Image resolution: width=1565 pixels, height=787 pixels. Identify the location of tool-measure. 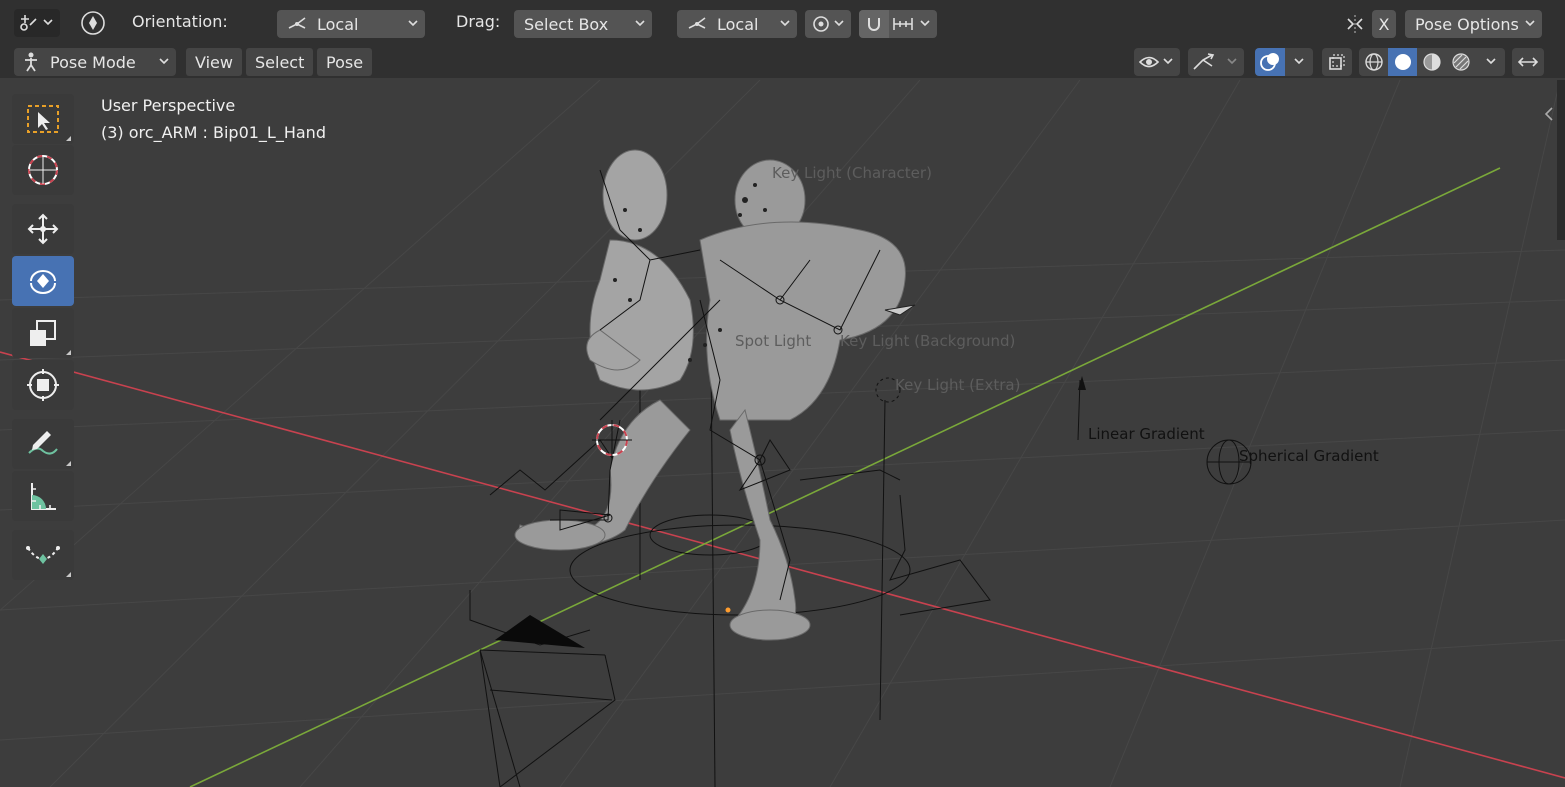
(43, 496).